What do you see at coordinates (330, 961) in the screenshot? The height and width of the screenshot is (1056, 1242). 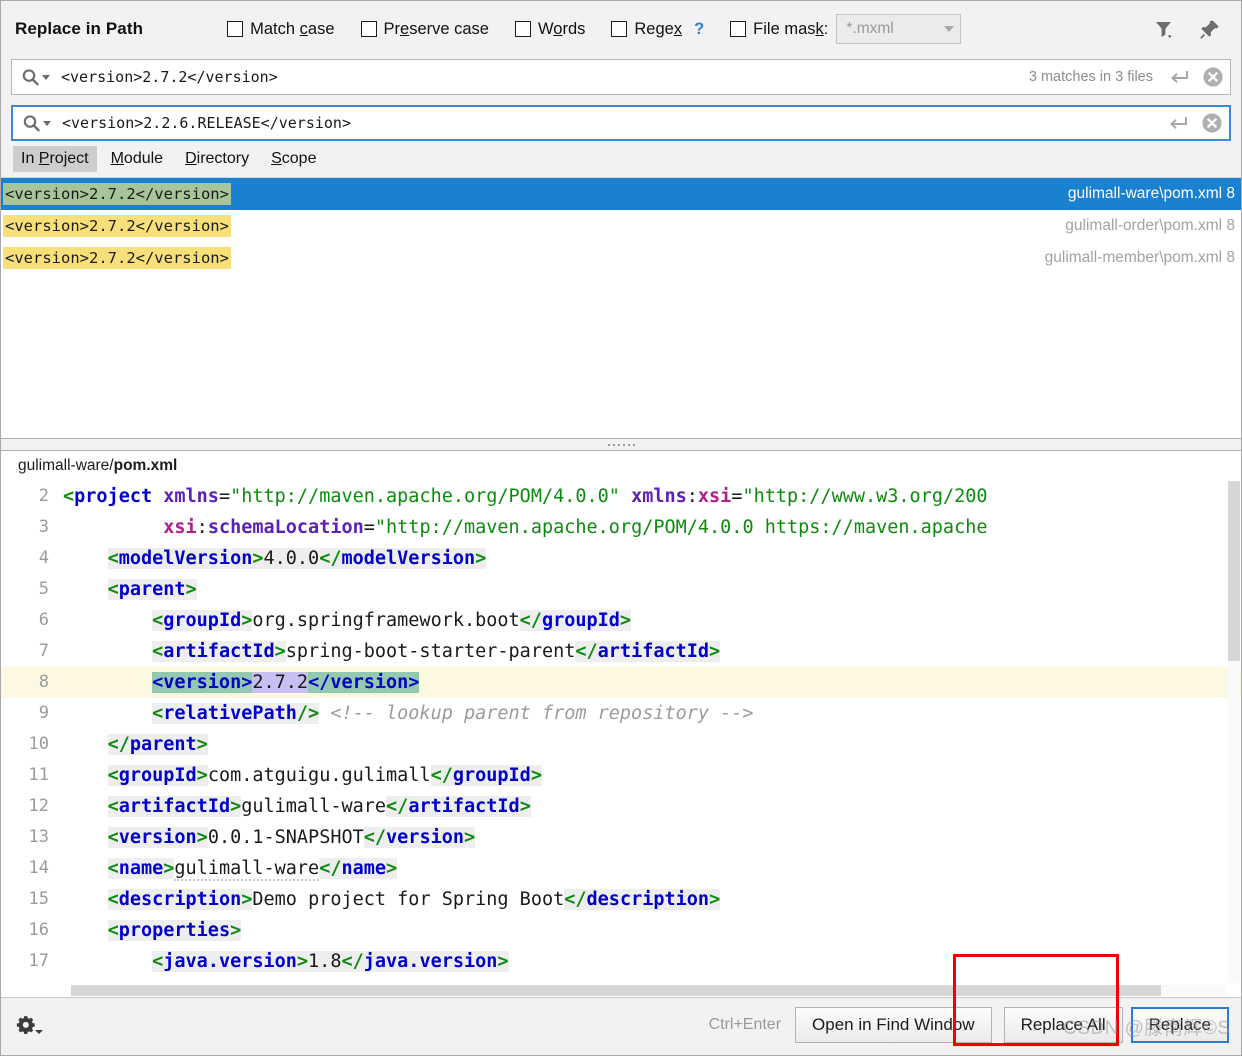 I see `line-content: <java.version>1.8</java.version>` at bounding box center [330, 961].